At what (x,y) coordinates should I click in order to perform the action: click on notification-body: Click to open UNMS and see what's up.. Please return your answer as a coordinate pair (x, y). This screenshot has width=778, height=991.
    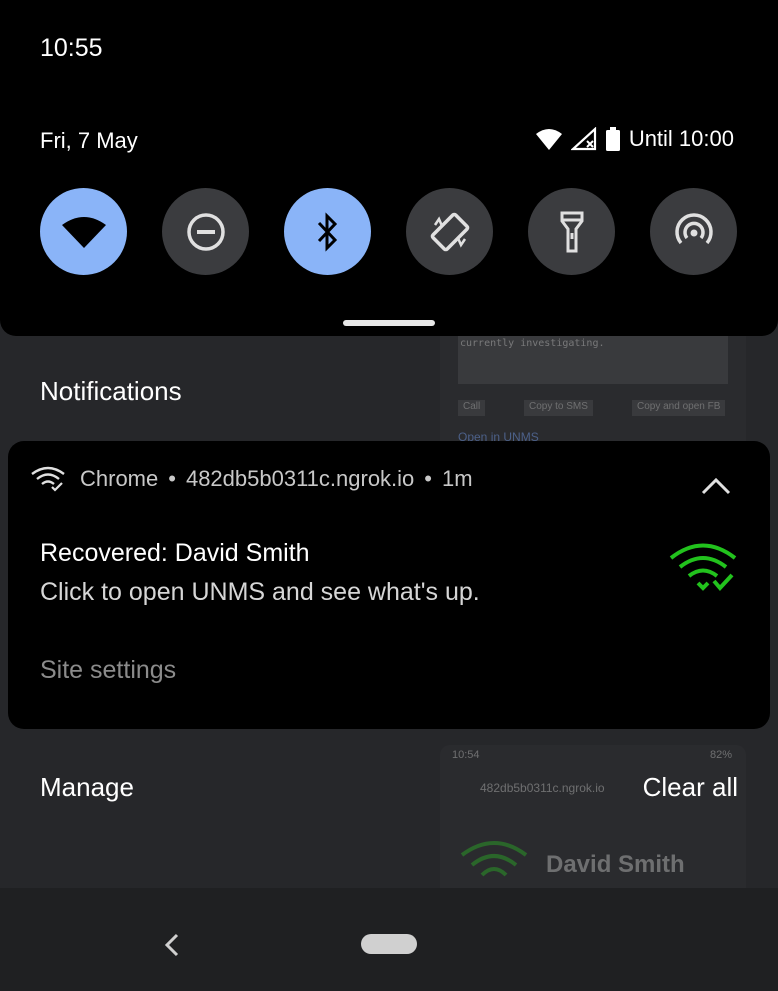
    Looking at the image, I should click on (260, 592).